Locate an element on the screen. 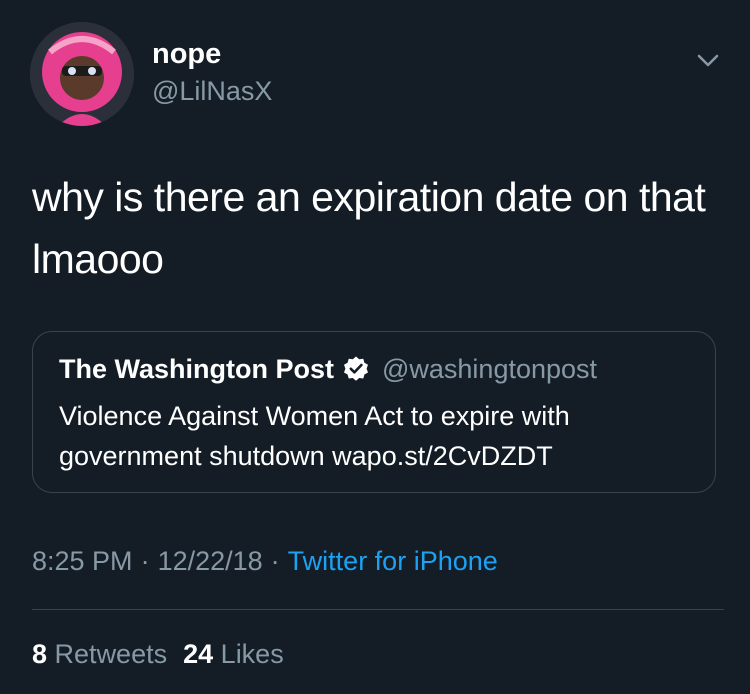 The image size is (750, 694). quoted-tweet-header: The Washington Post @washingtonpost is located at coordinates (328, 369).